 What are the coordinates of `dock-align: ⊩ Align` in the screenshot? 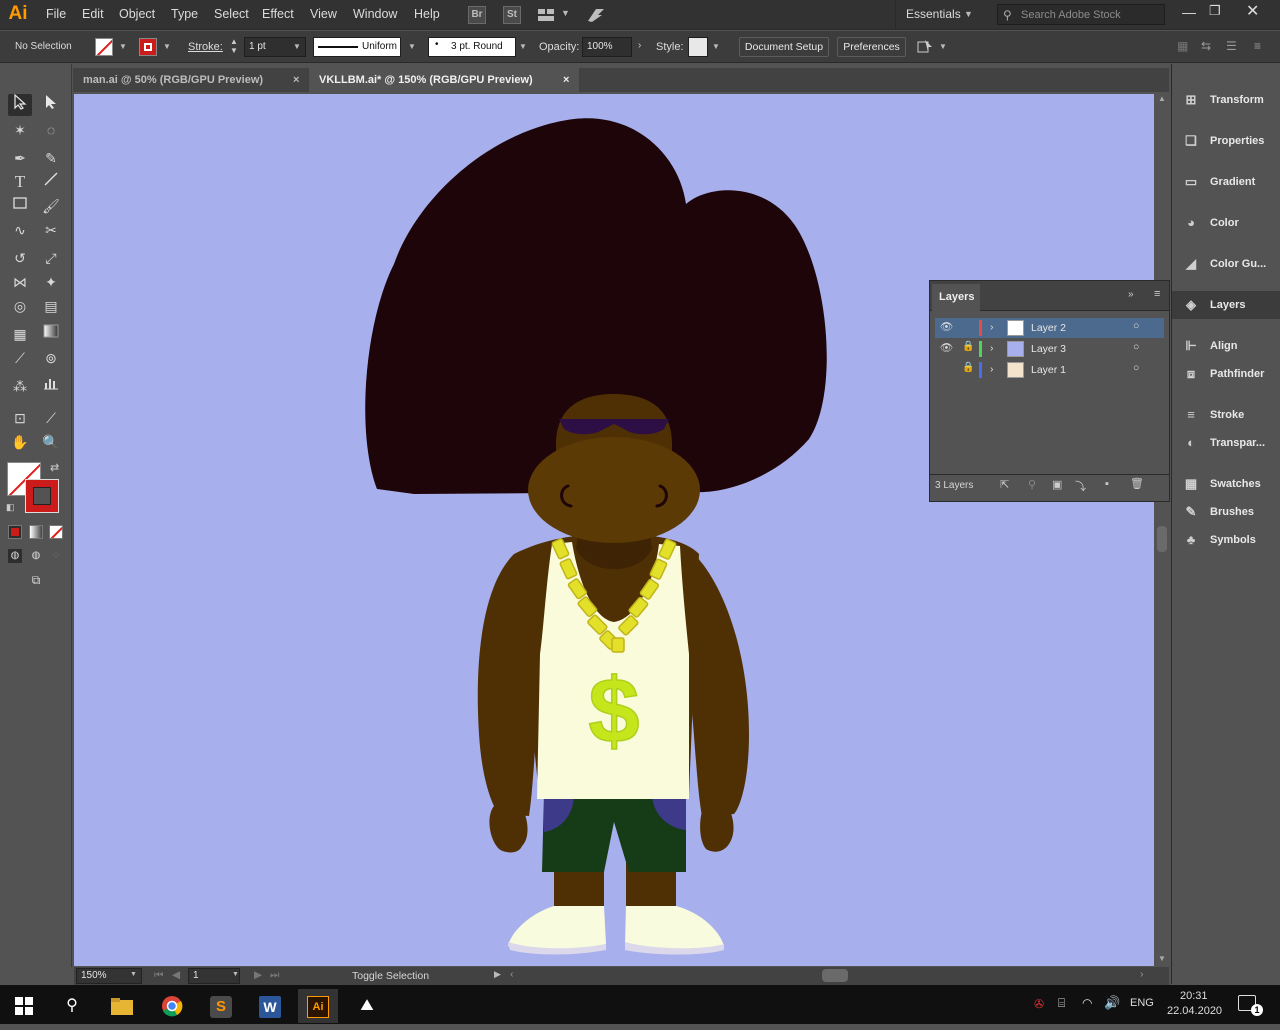 It's located at (1226, 346).